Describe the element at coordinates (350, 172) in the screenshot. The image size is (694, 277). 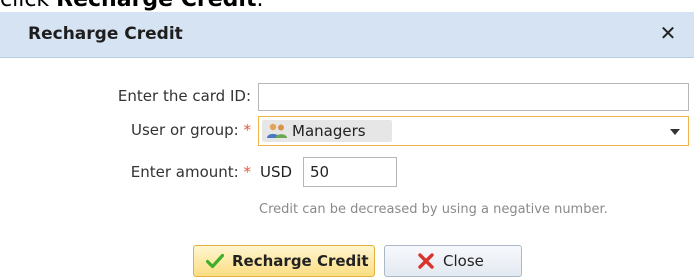
I see `amount-input` at that location.